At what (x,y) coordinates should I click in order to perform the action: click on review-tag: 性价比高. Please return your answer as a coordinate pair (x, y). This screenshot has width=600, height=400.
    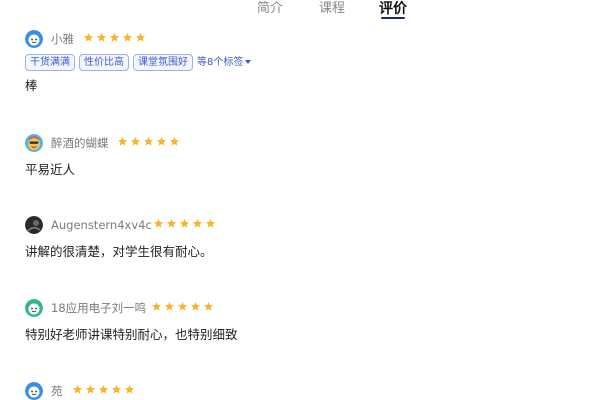
    Looking at the image, I should click on (104, 62).